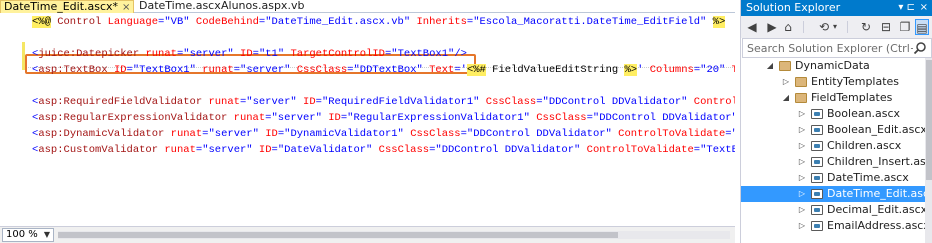 The image size is (932, 243). What do you see at coordinates (886, 27) in the screenshot?
I see `collapse-all-icon: ⊟` at bounding box center [886, 27].